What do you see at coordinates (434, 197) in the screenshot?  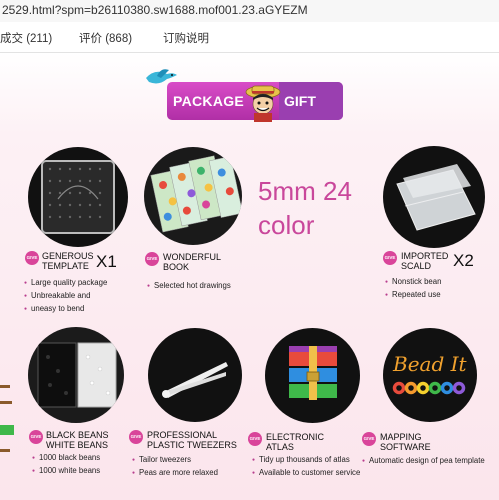 I see `scald-paper-image` at bounding box center [434, 197].